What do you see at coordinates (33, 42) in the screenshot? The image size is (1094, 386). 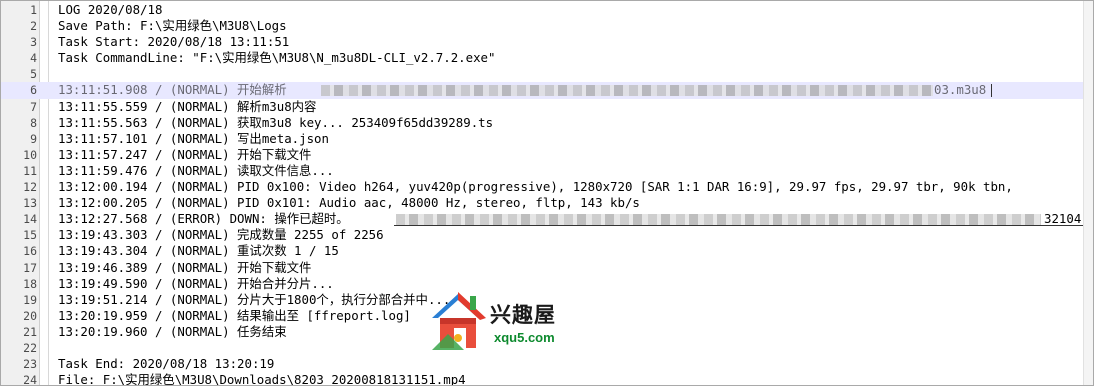 I see `line-number: 3` at bounding box center [33, 42].